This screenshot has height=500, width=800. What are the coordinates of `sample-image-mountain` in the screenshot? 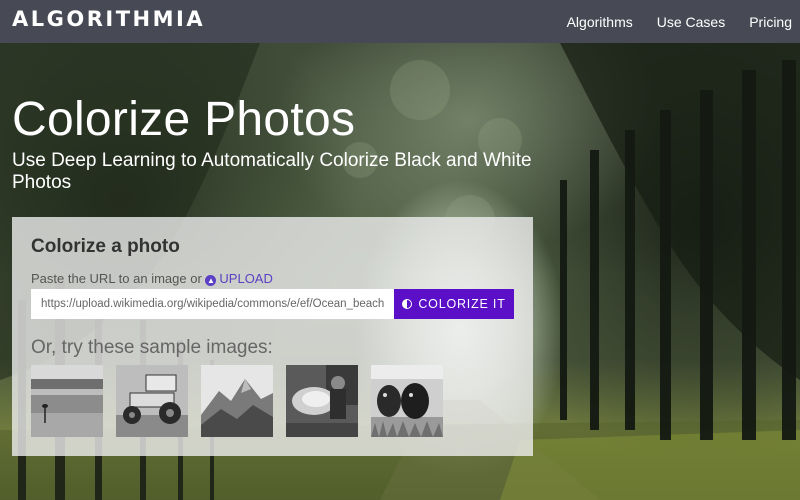 It's located at (237, 401).